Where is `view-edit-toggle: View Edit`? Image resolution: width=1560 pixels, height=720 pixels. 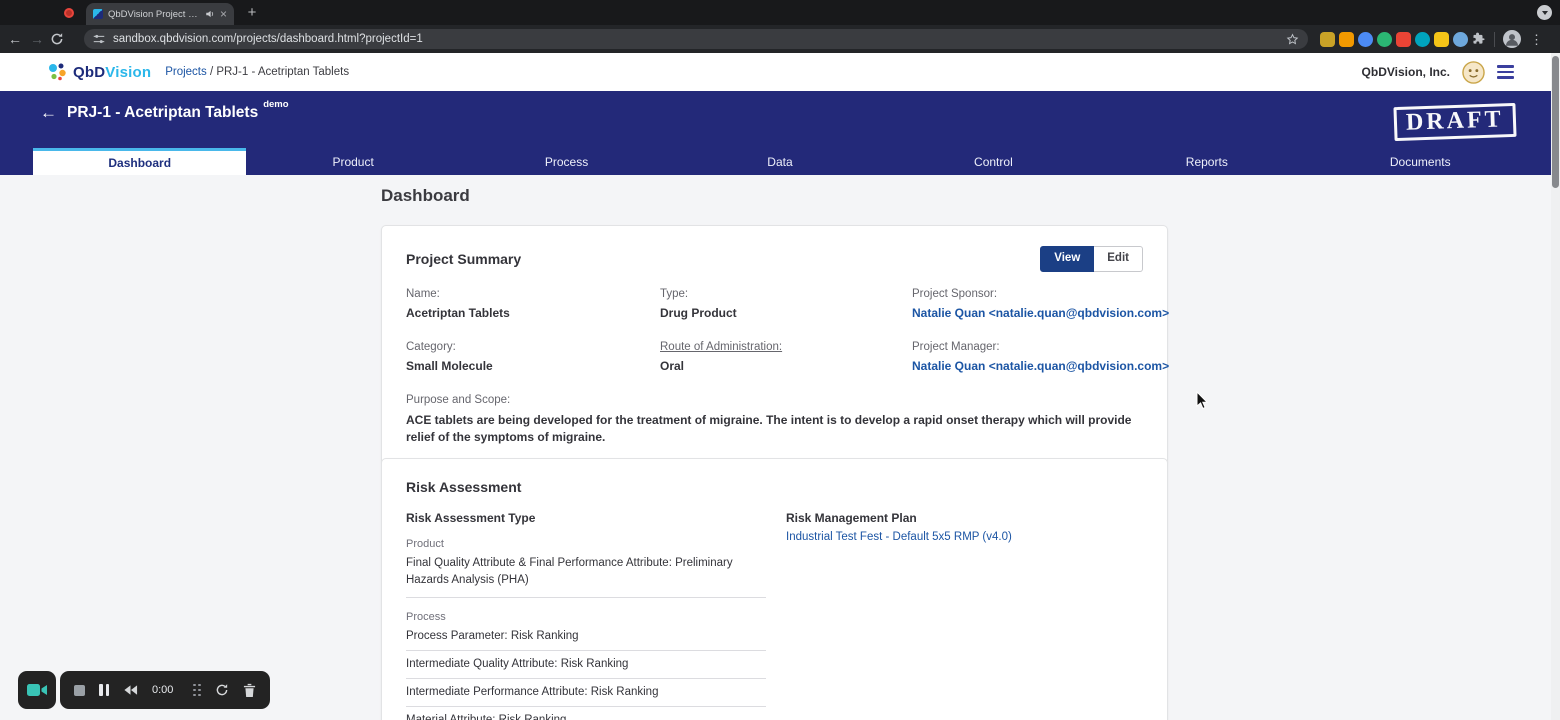 view-edit-toggle: View Edit is located at coordinates (1091, 259).